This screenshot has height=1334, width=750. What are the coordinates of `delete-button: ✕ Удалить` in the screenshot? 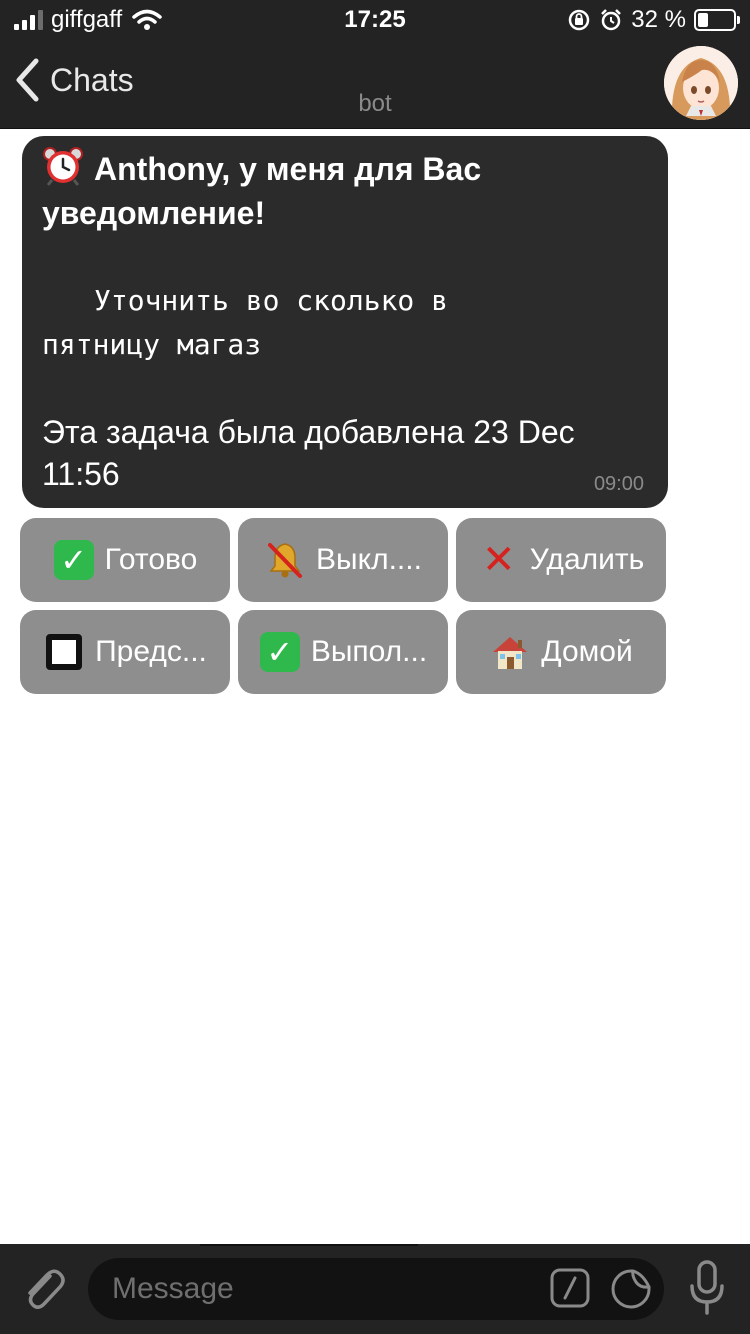 It's located at (561, 560).